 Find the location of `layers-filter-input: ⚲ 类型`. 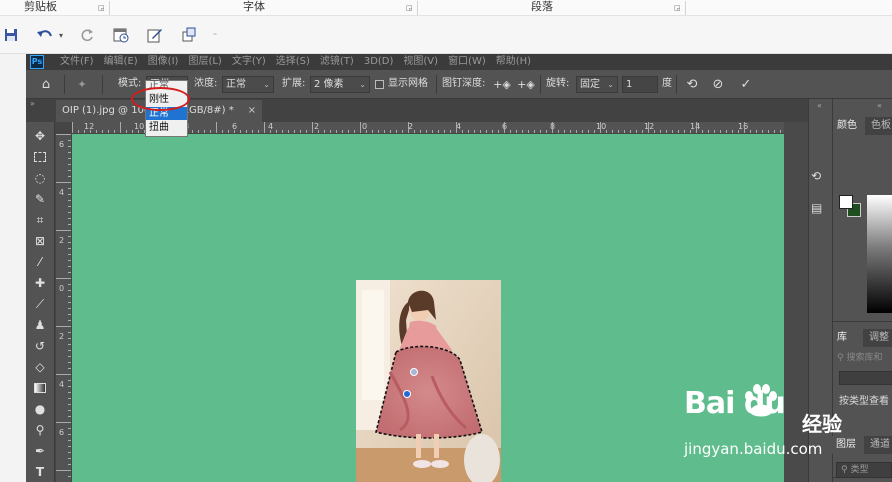

layers-filter-input: ⚲ 类型 is located at coordinates (864, 470).